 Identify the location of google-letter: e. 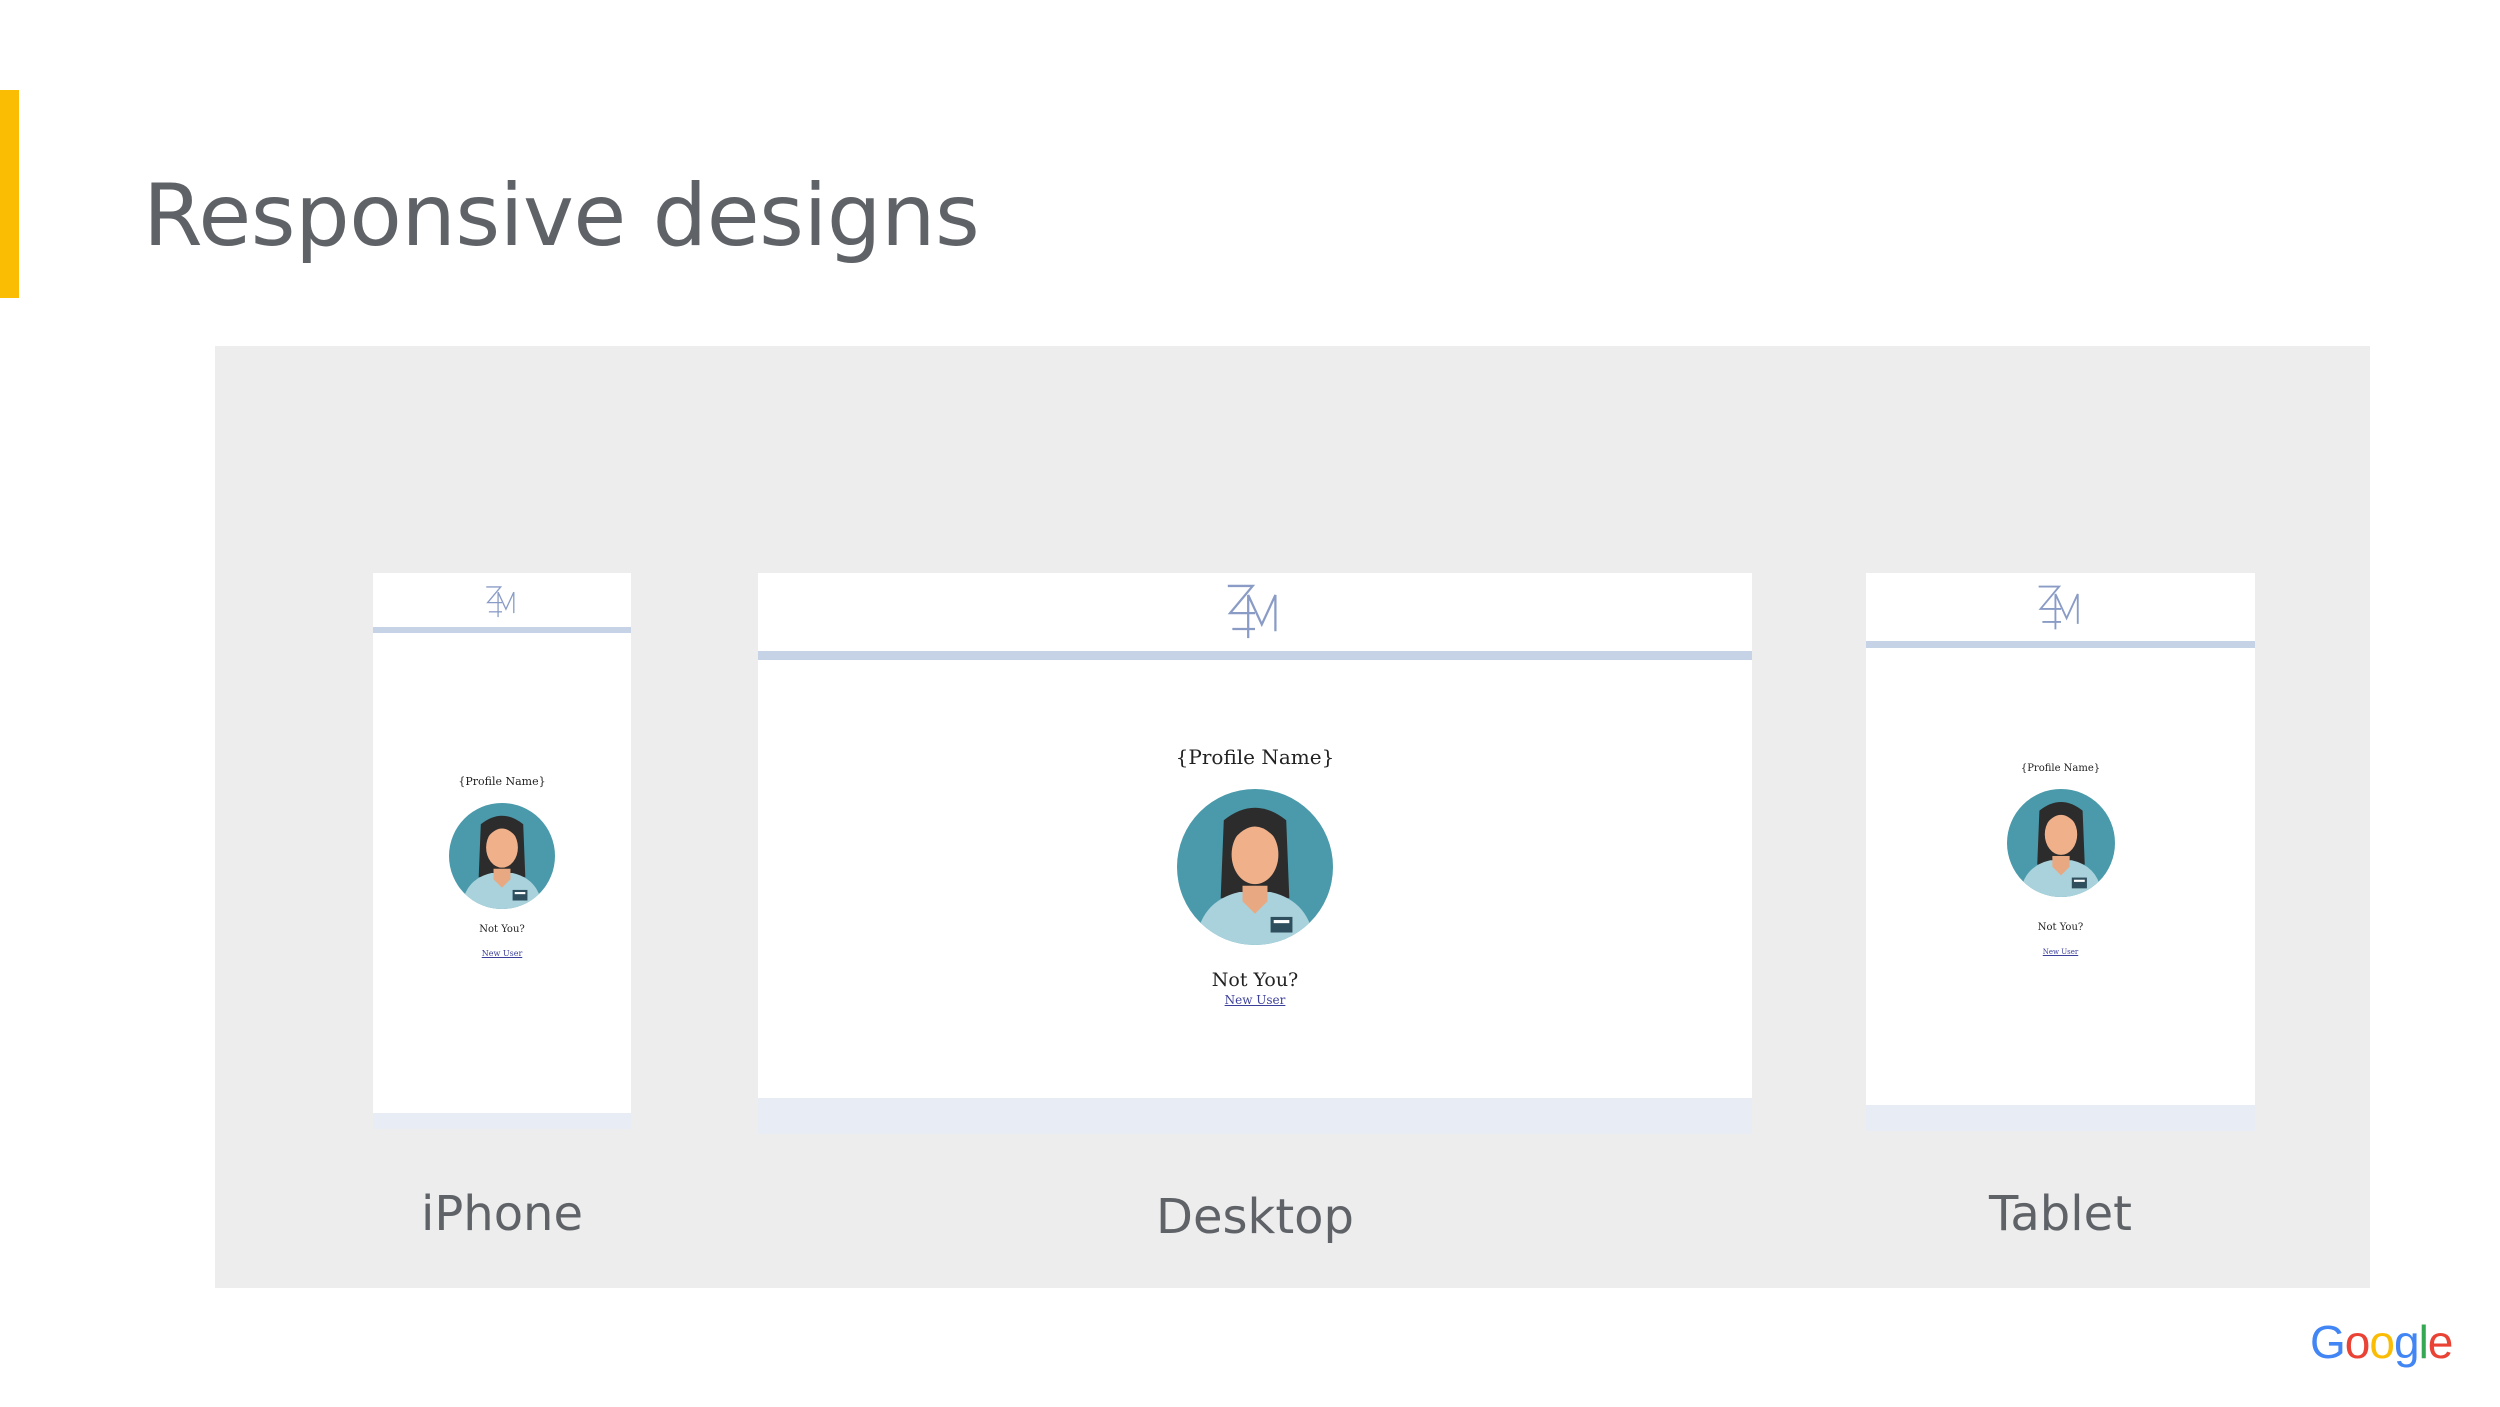
(2440, 1342).